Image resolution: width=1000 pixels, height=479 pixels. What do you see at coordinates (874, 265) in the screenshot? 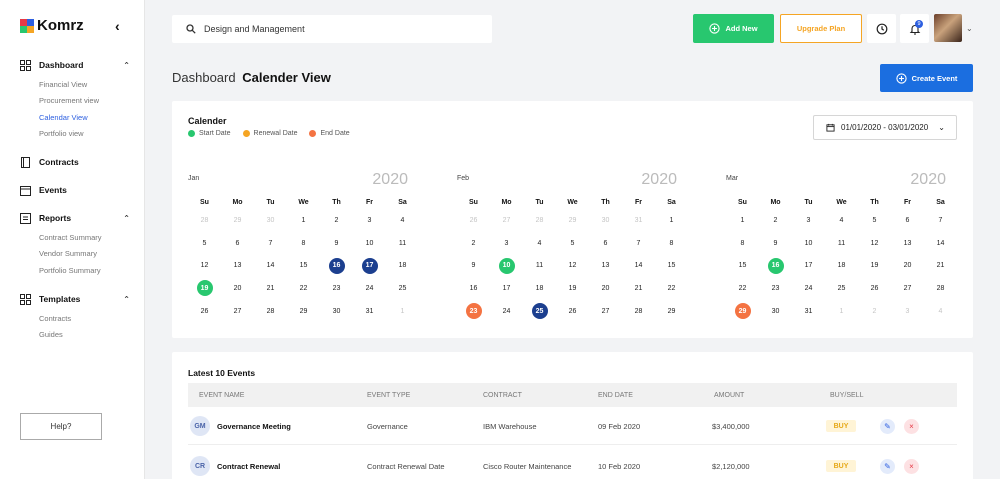
I see `day-cell: 19` at bounding box center [874, 265].